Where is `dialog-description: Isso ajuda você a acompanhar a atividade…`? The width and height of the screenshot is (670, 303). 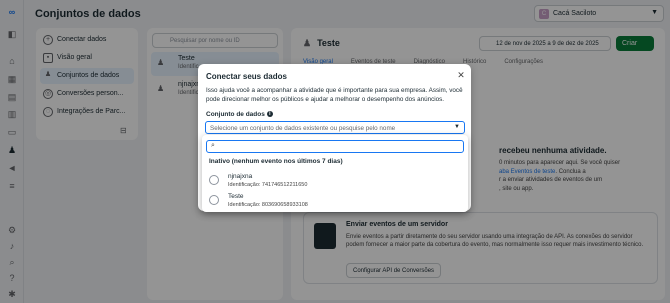 dialog-description: Isso ajuda você a acompanhar a atividade… is located at coordinates (334, 95).